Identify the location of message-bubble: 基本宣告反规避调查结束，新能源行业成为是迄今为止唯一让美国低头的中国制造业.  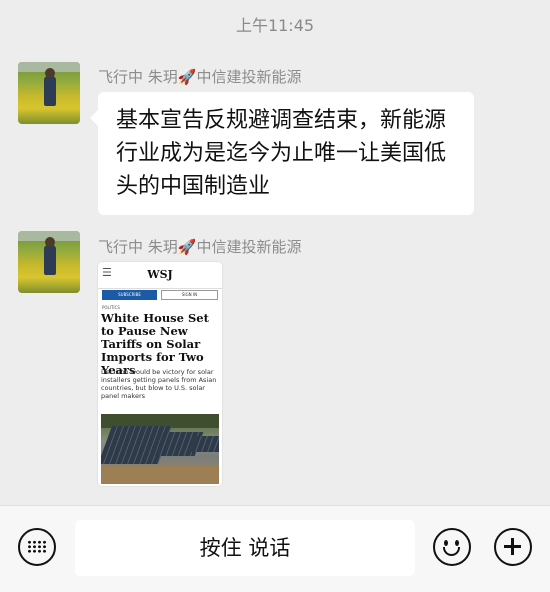
(282, 153).